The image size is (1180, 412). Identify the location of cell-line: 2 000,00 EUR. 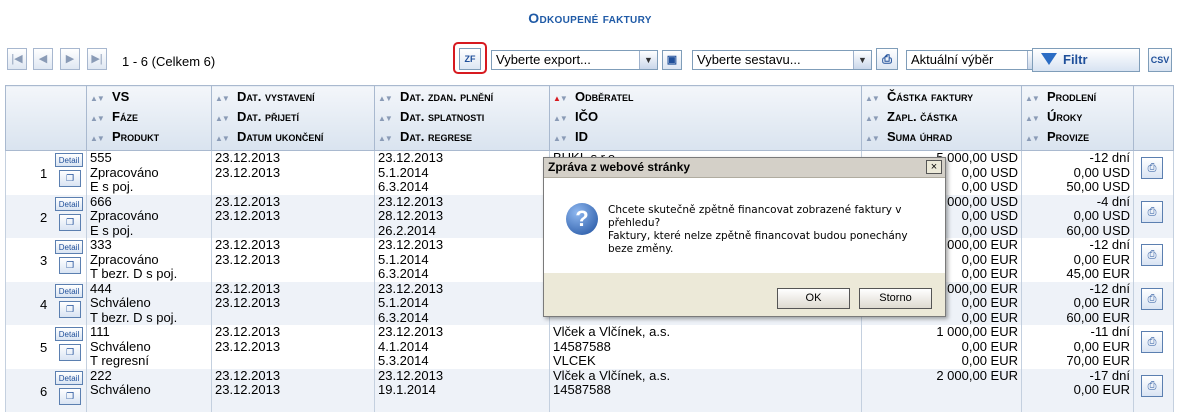
(941, 376).